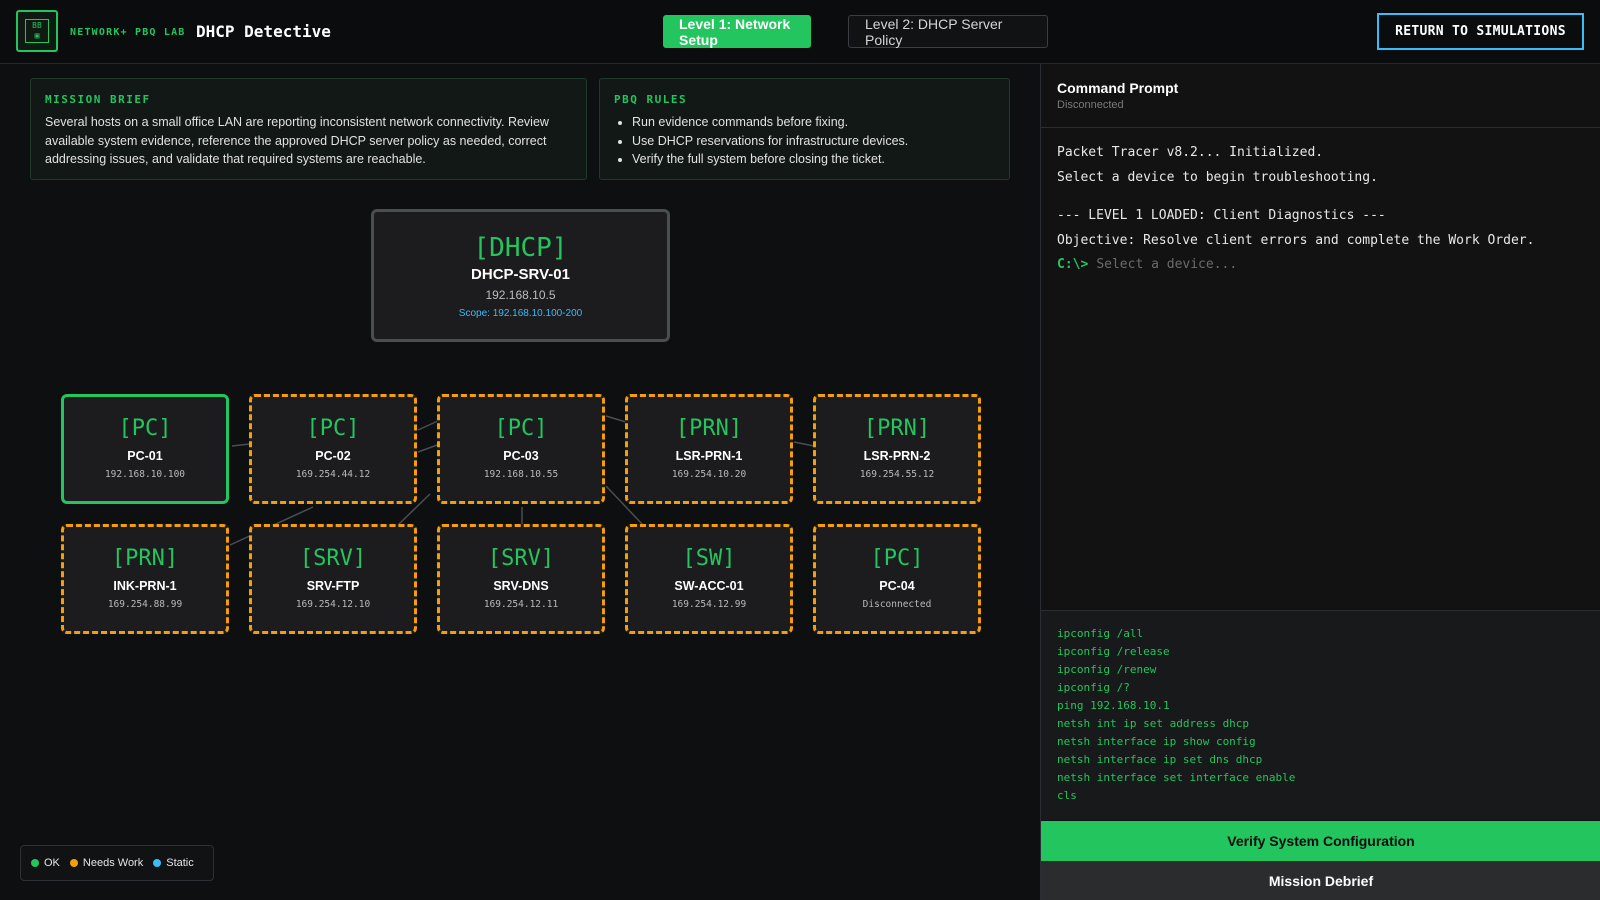  I want to click on legend-item-needs-work: Needs Work, so click(106, 863).